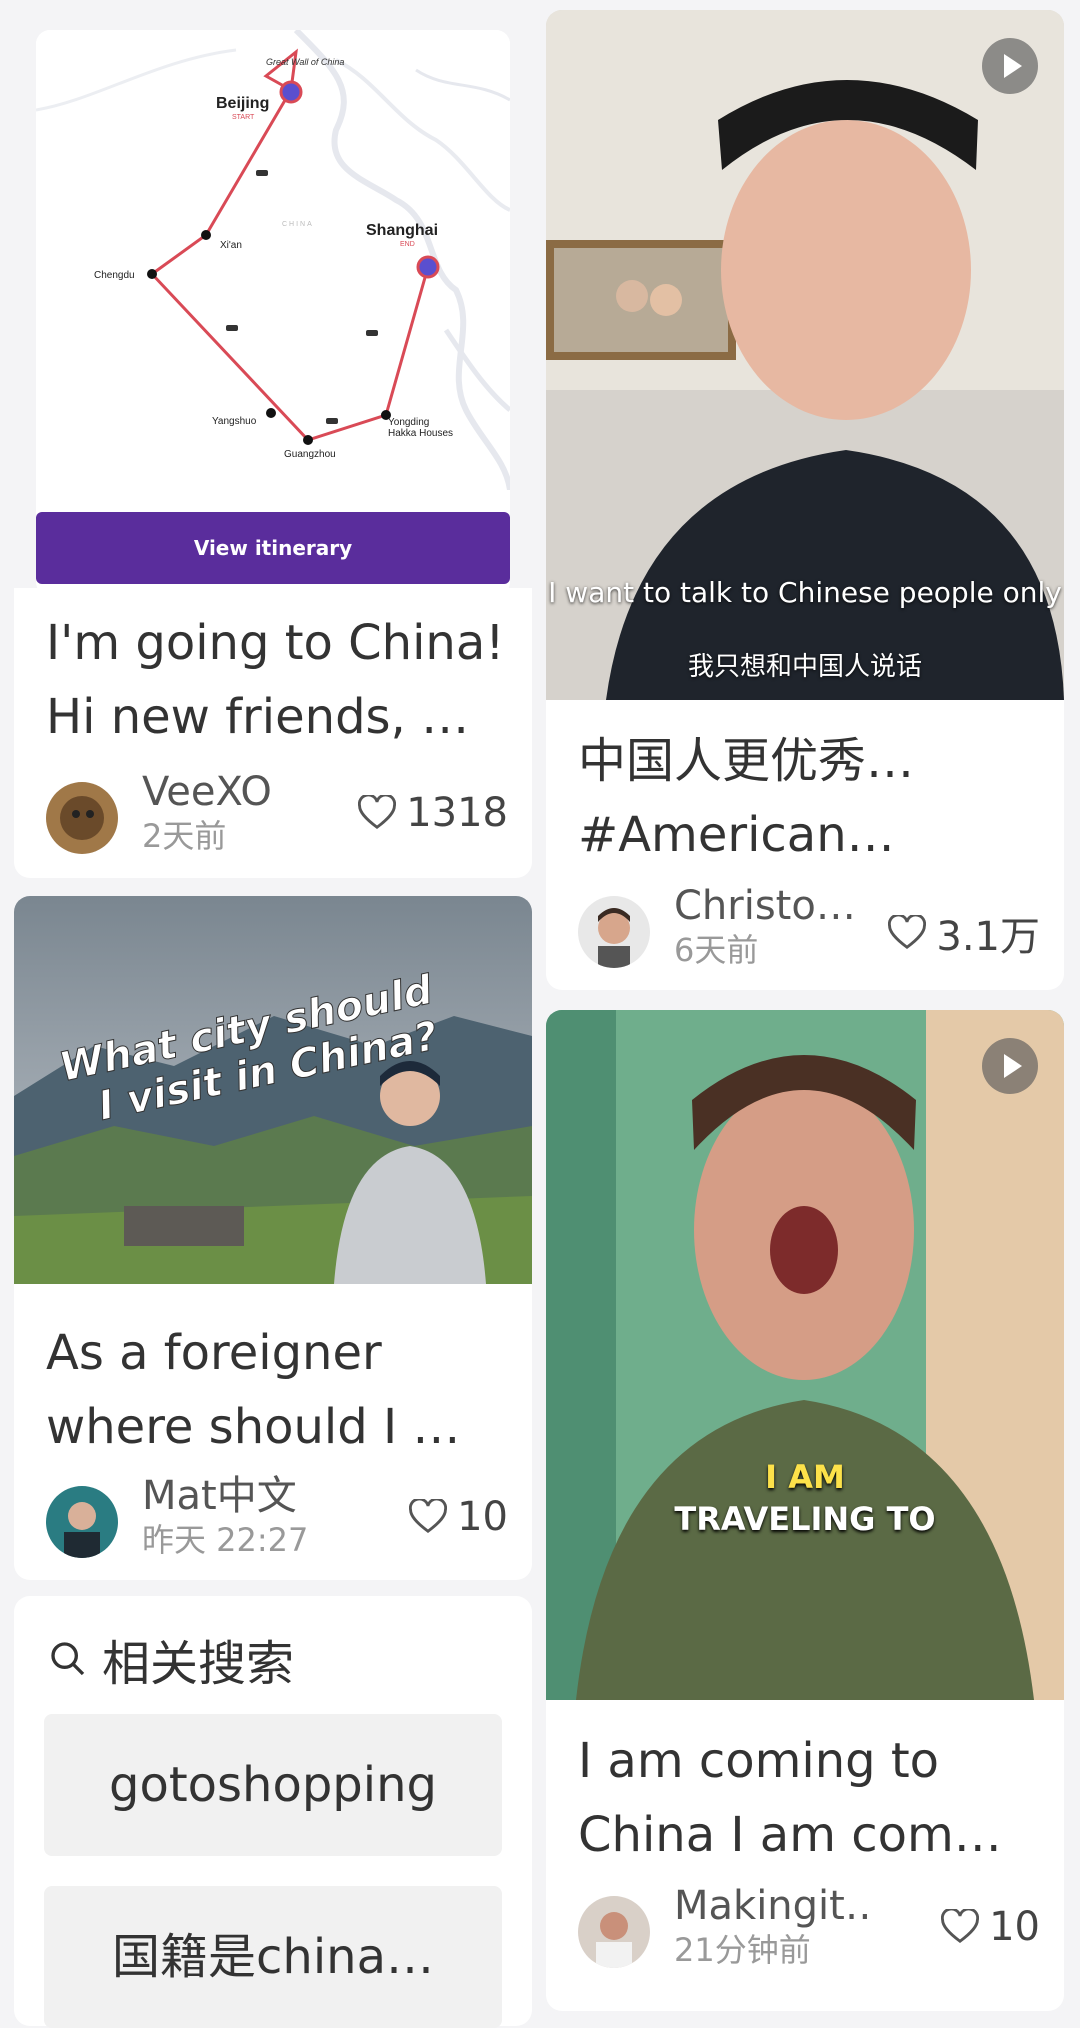  What do you see at coordinates (114, 275) in the screenshot?
I see `map-label-chengdu: Chengdu` at bounding box center [114, 275].